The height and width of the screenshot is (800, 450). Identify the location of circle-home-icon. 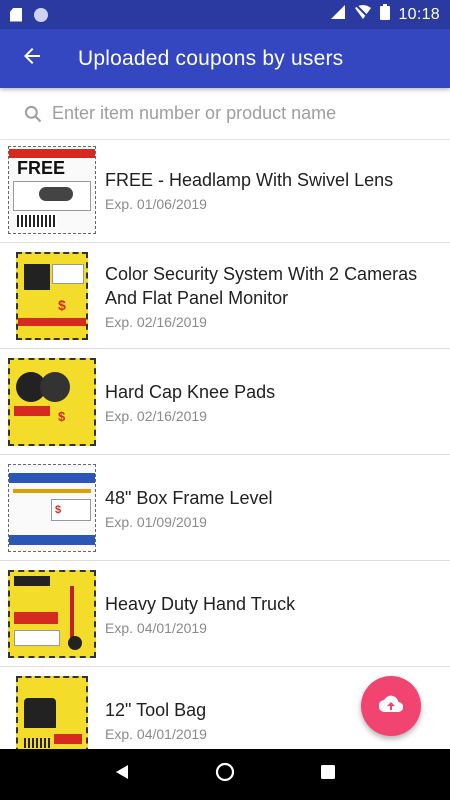
(225, 774).